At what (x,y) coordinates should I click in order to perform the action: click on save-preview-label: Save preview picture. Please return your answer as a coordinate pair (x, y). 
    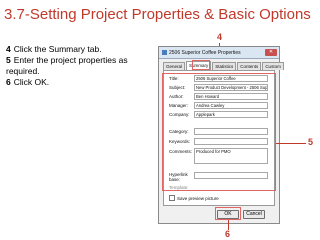
    Looking at the image, I should click on (198, 198).